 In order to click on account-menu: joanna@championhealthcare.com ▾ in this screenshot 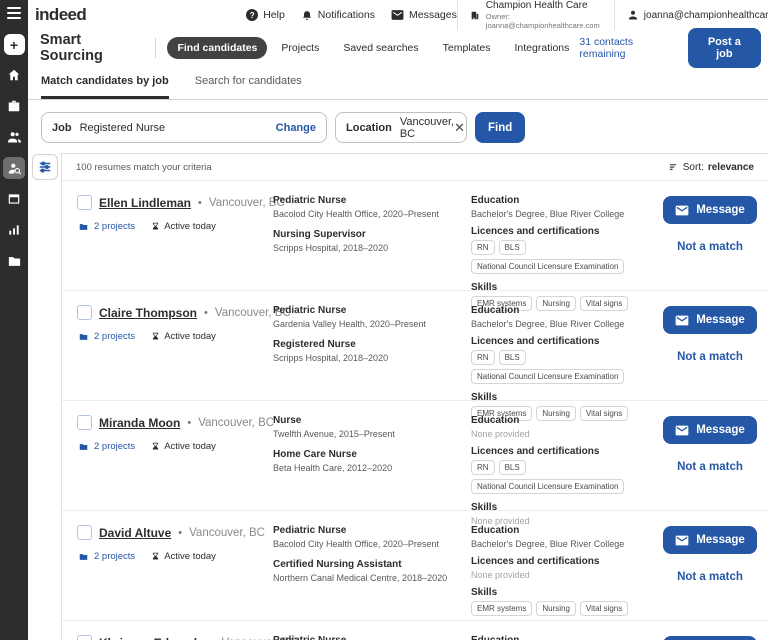, I will do `click(690, 15)`.